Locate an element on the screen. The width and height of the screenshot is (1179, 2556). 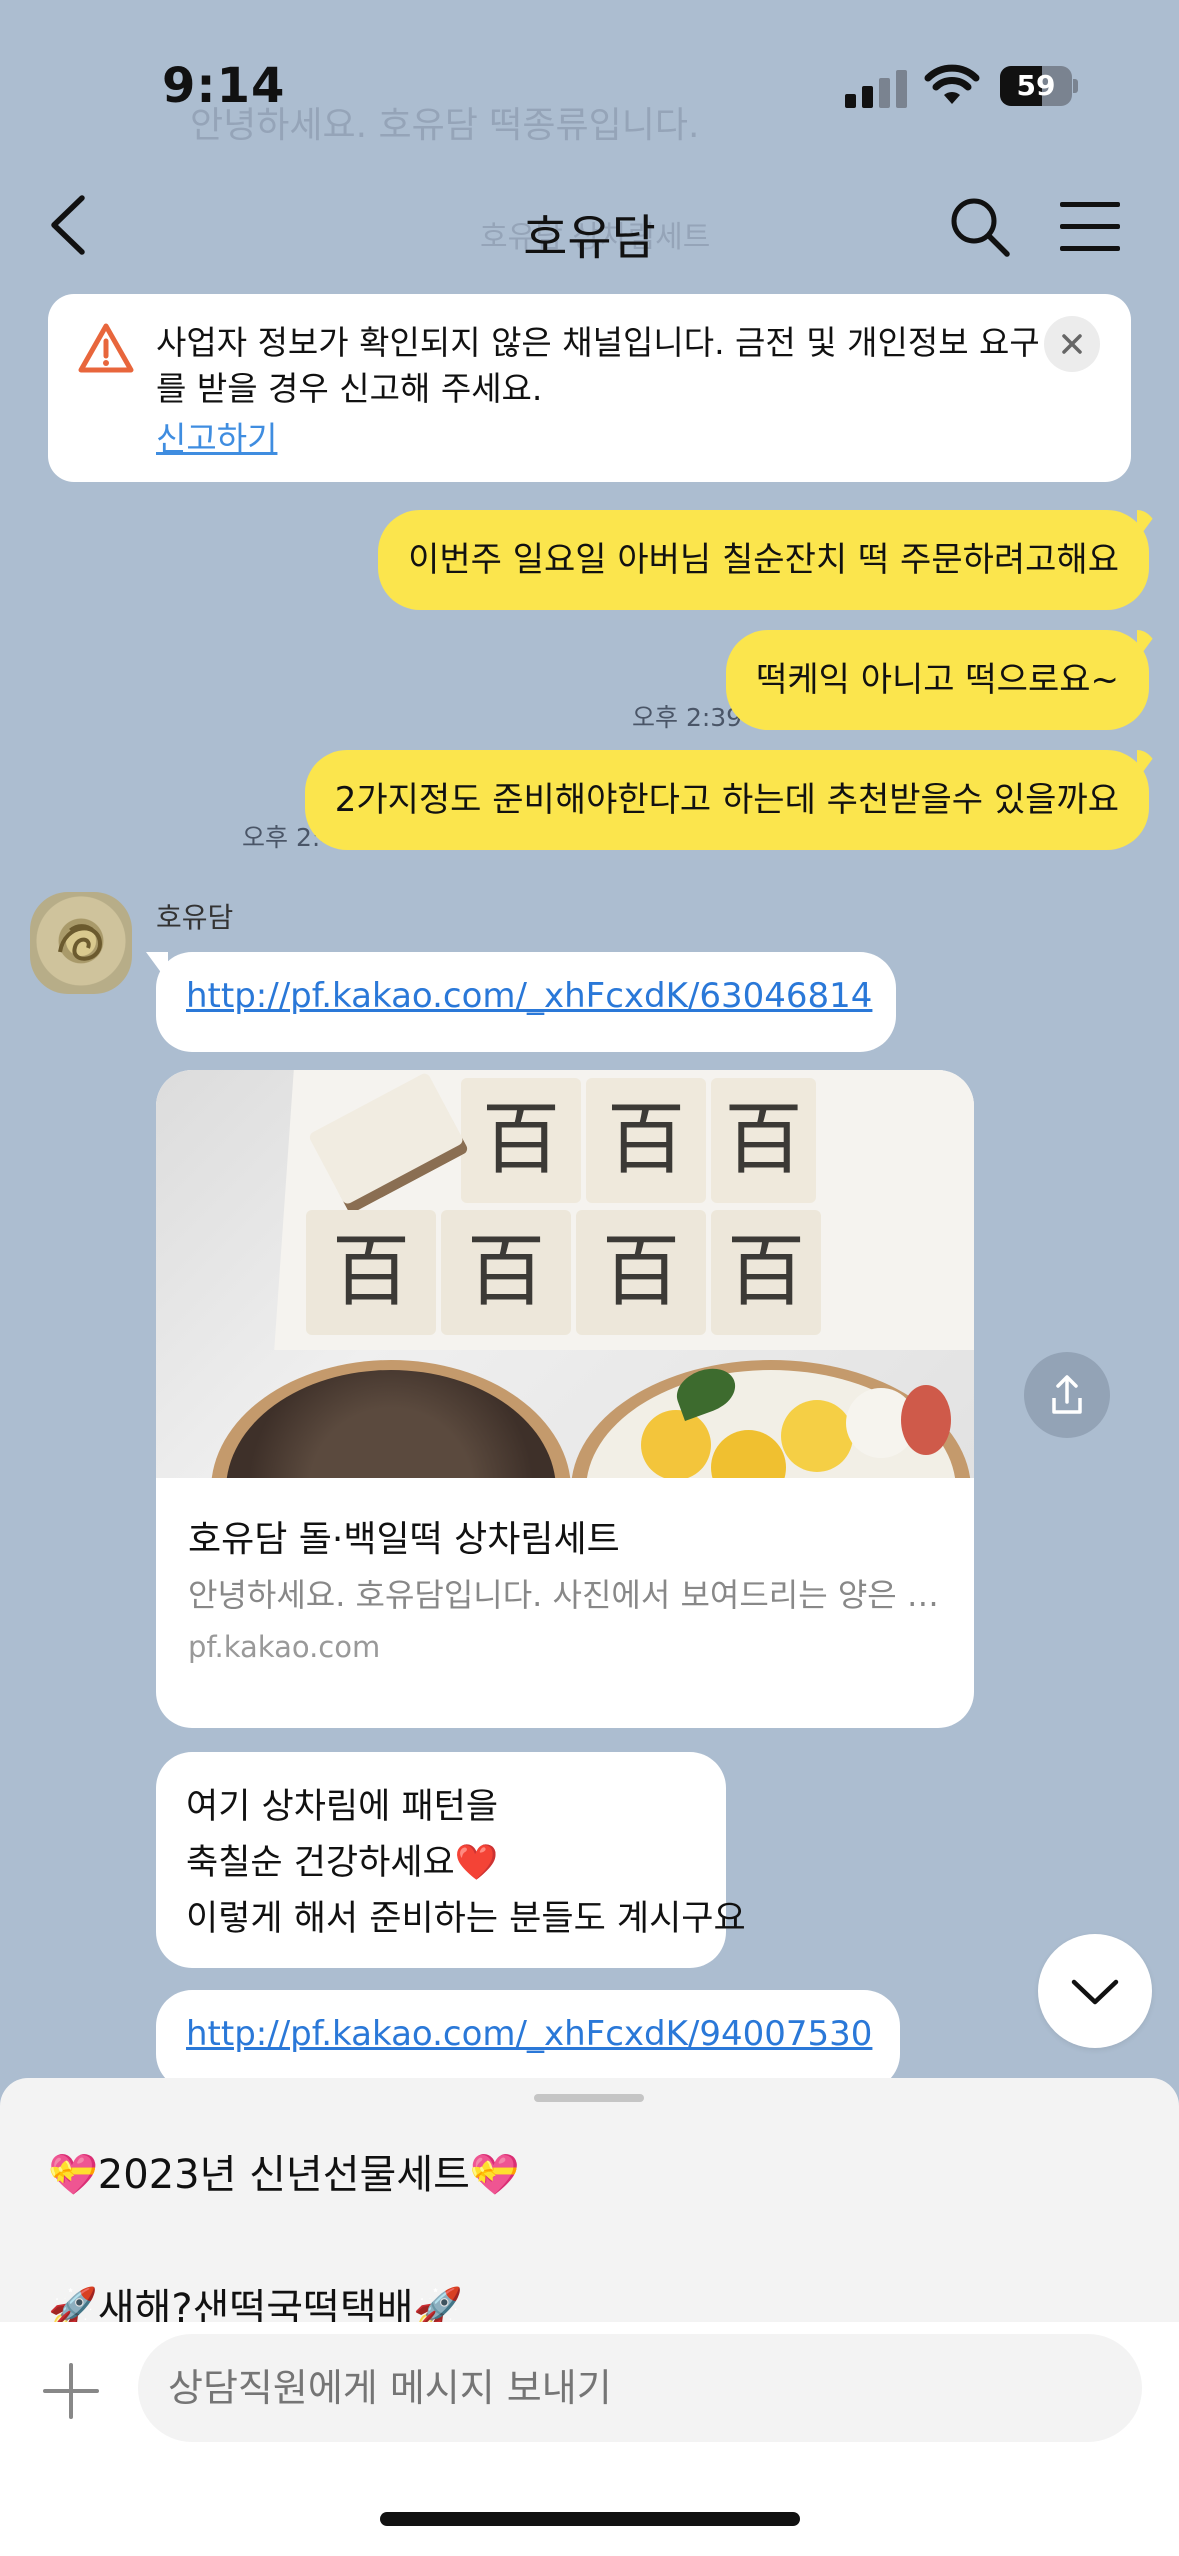
message-link: http://pf.kakao.com/_xhFcxdK/94007530 is located at coordinates (529, 2034).